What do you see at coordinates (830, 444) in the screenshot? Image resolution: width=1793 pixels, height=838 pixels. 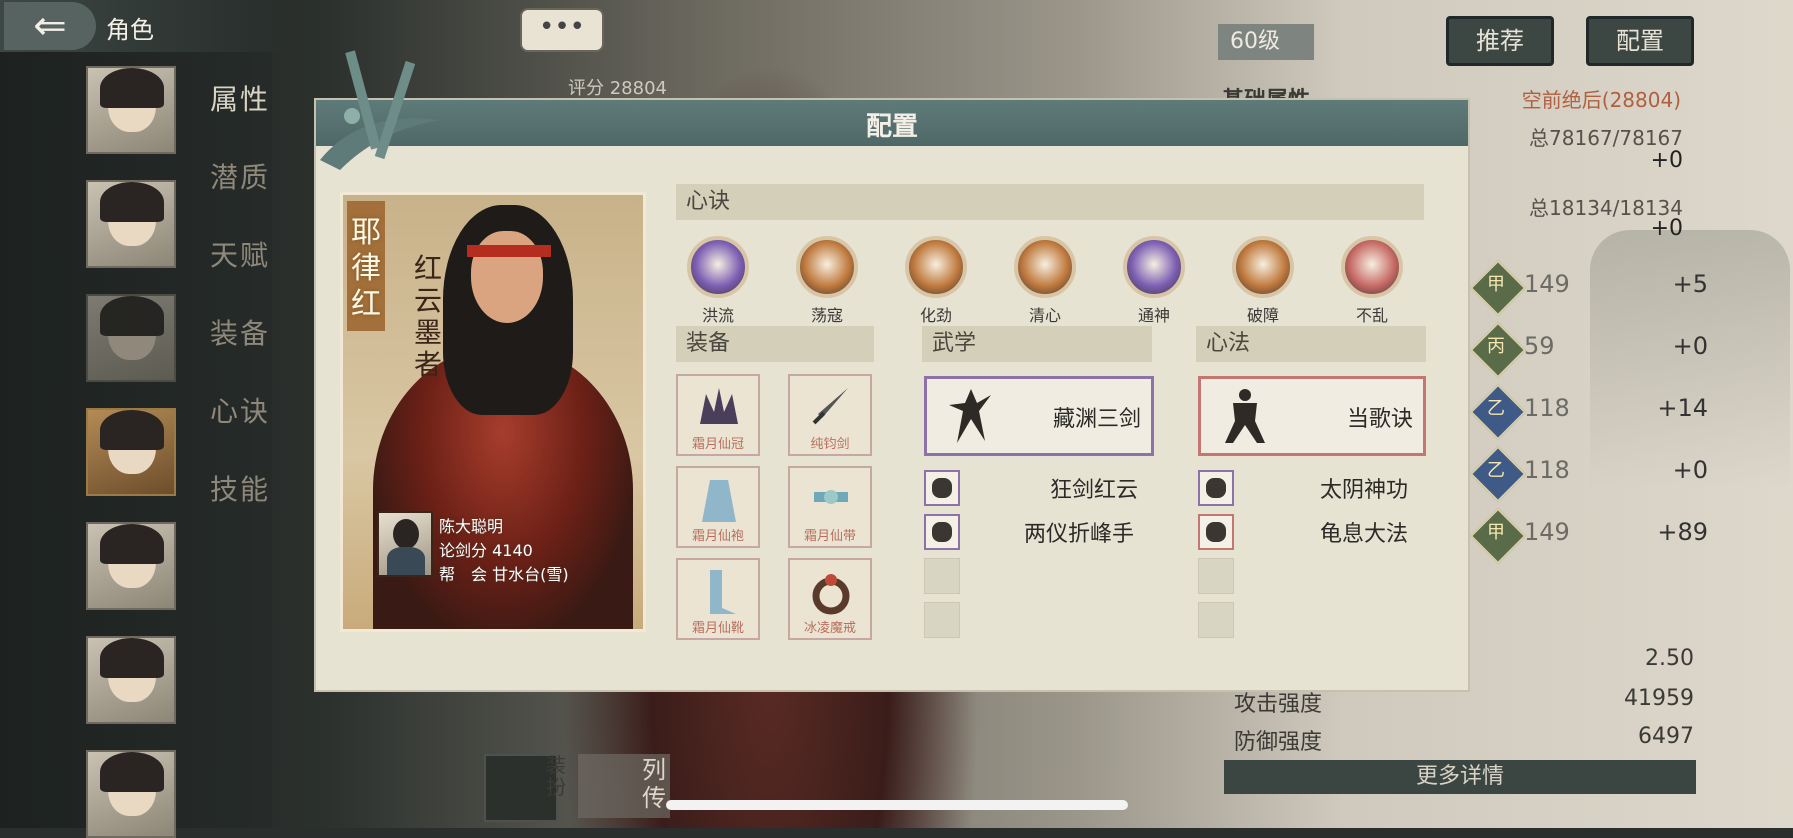 I see `equipment-name: 纯钧剑` at bounding box center [830, 444].